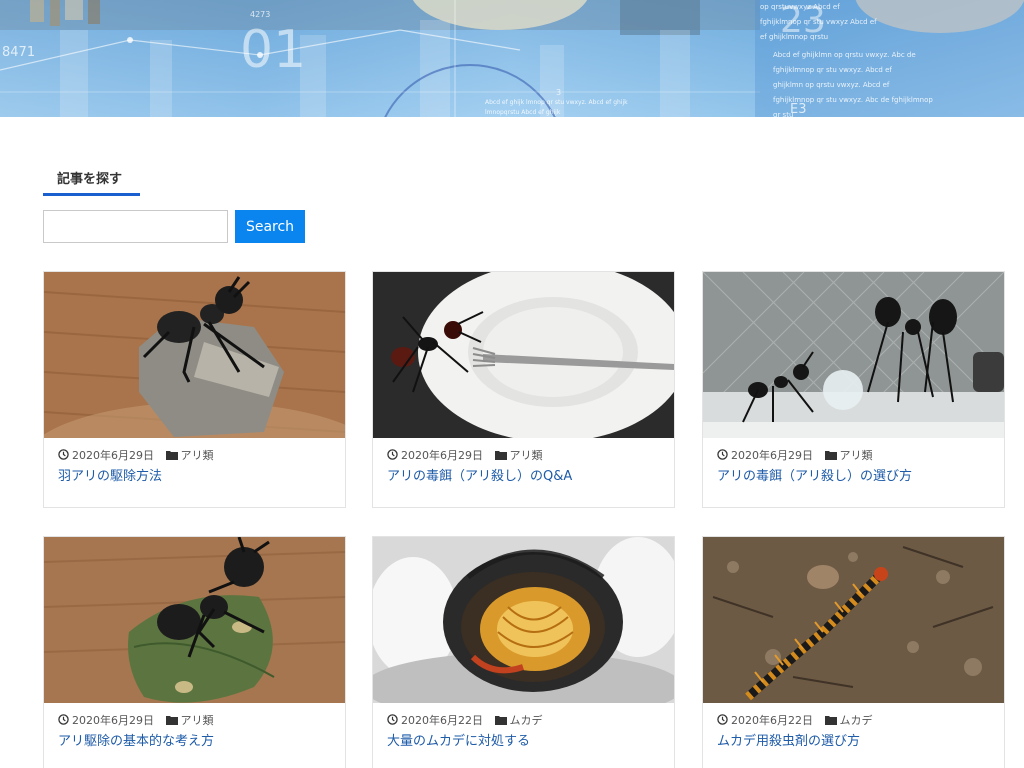  Describe the element at coordinates (260, 14) in the screenshot. I see `banner-number: 4273` at that location.